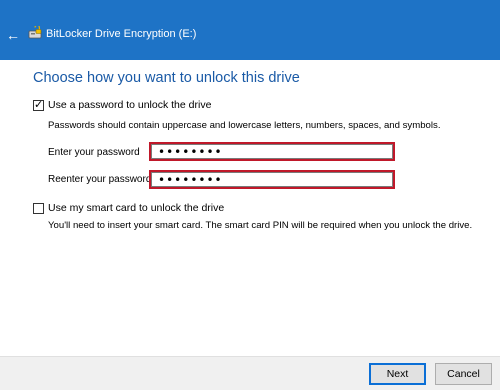 The image size is (500, 390). I want to click on window-title: BitLocker Drive Encryption (E:), so click(121, 34).